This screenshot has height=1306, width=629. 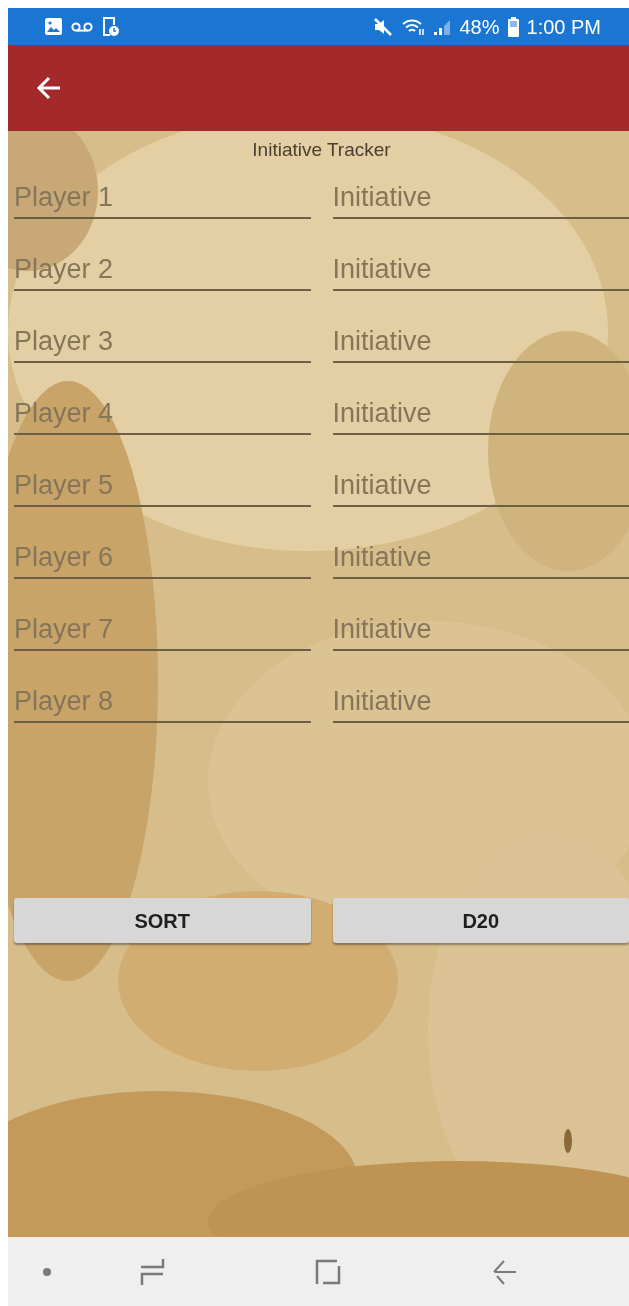 What do you see at coordinates (479, 27) in the screenshot?
I see `battery-percent: 48%` at bounding box center [479, 27].